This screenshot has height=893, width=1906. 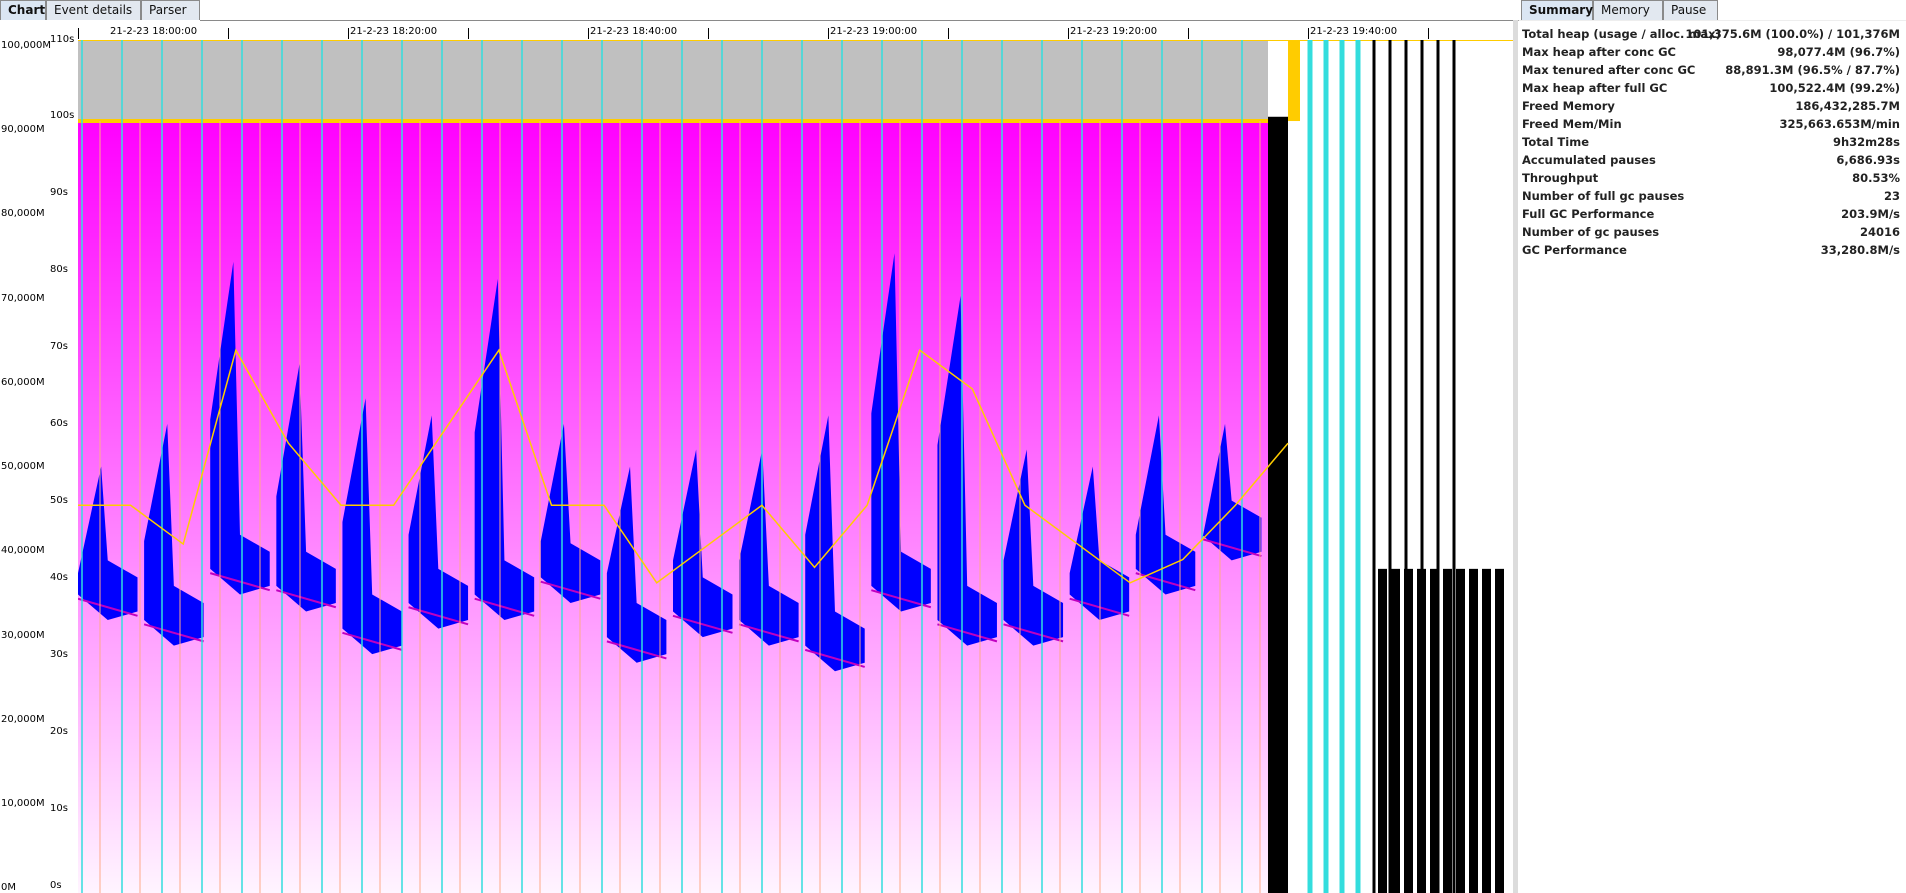 I want to click on summary-value: 98,077.4M (96.7%), so click(x=1838, y=52).